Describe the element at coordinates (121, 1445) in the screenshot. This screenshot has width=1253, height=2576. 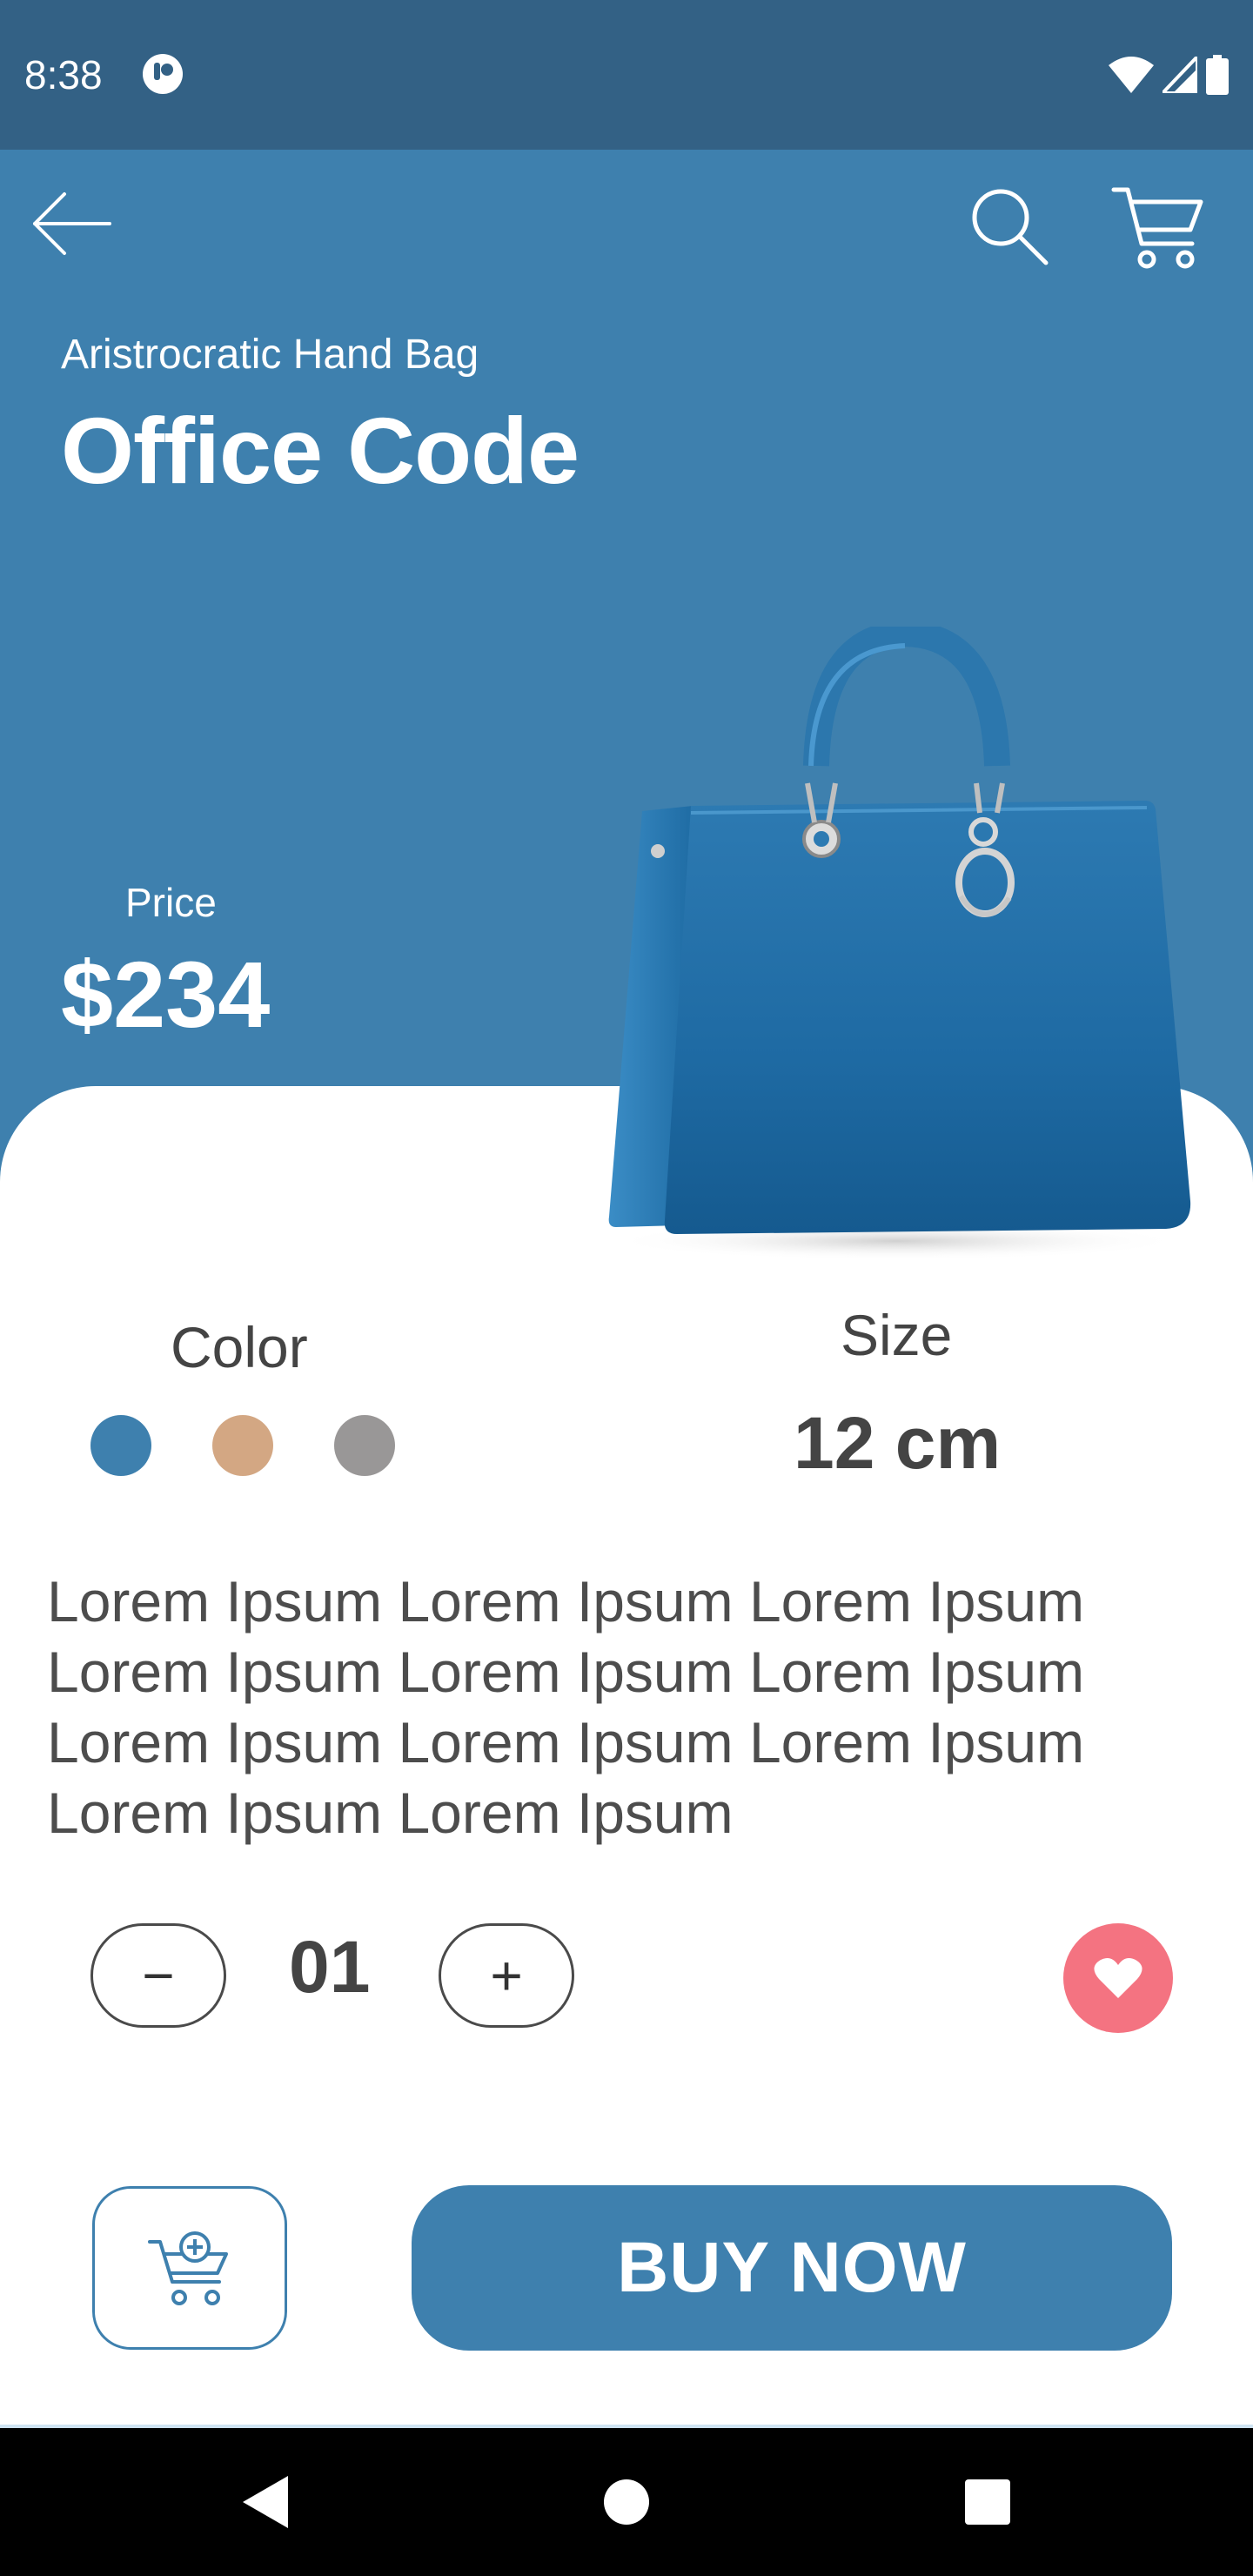
I see `color-swatch-blue` at that location.